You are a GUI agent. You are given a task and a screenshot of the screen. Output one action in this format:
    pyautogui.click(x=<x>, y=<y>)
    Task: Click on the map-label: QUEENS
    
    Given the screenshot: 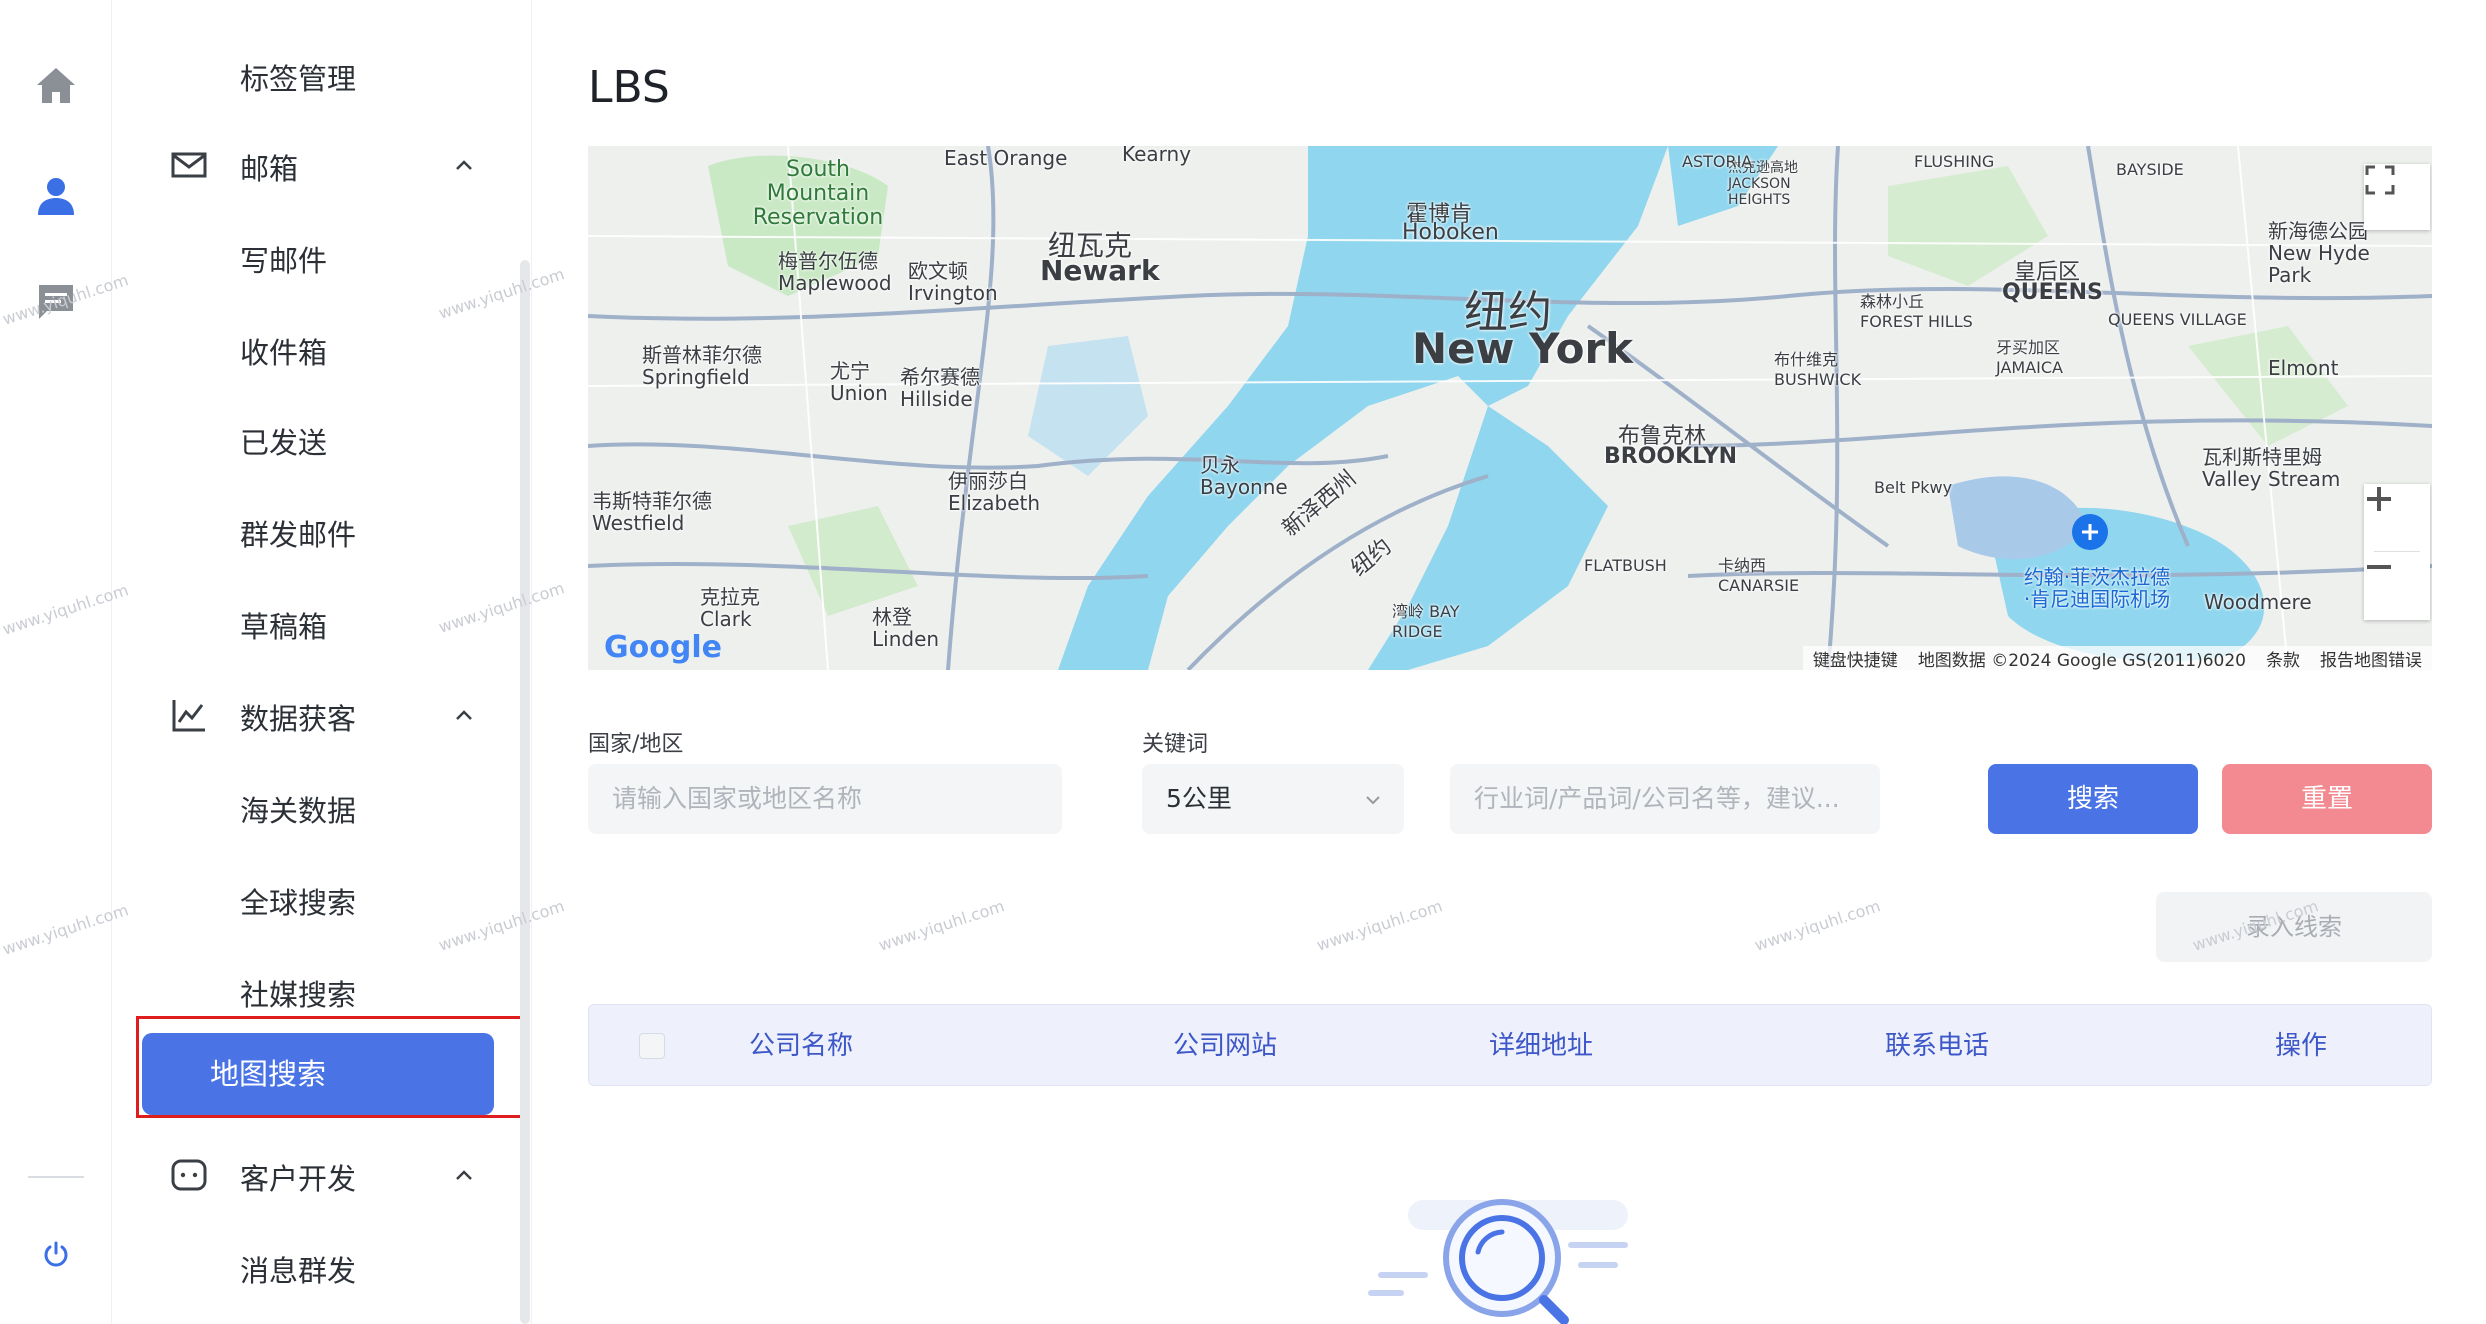 What is the action you would take?
    pyautogui.click(x=2052, y=292)
    